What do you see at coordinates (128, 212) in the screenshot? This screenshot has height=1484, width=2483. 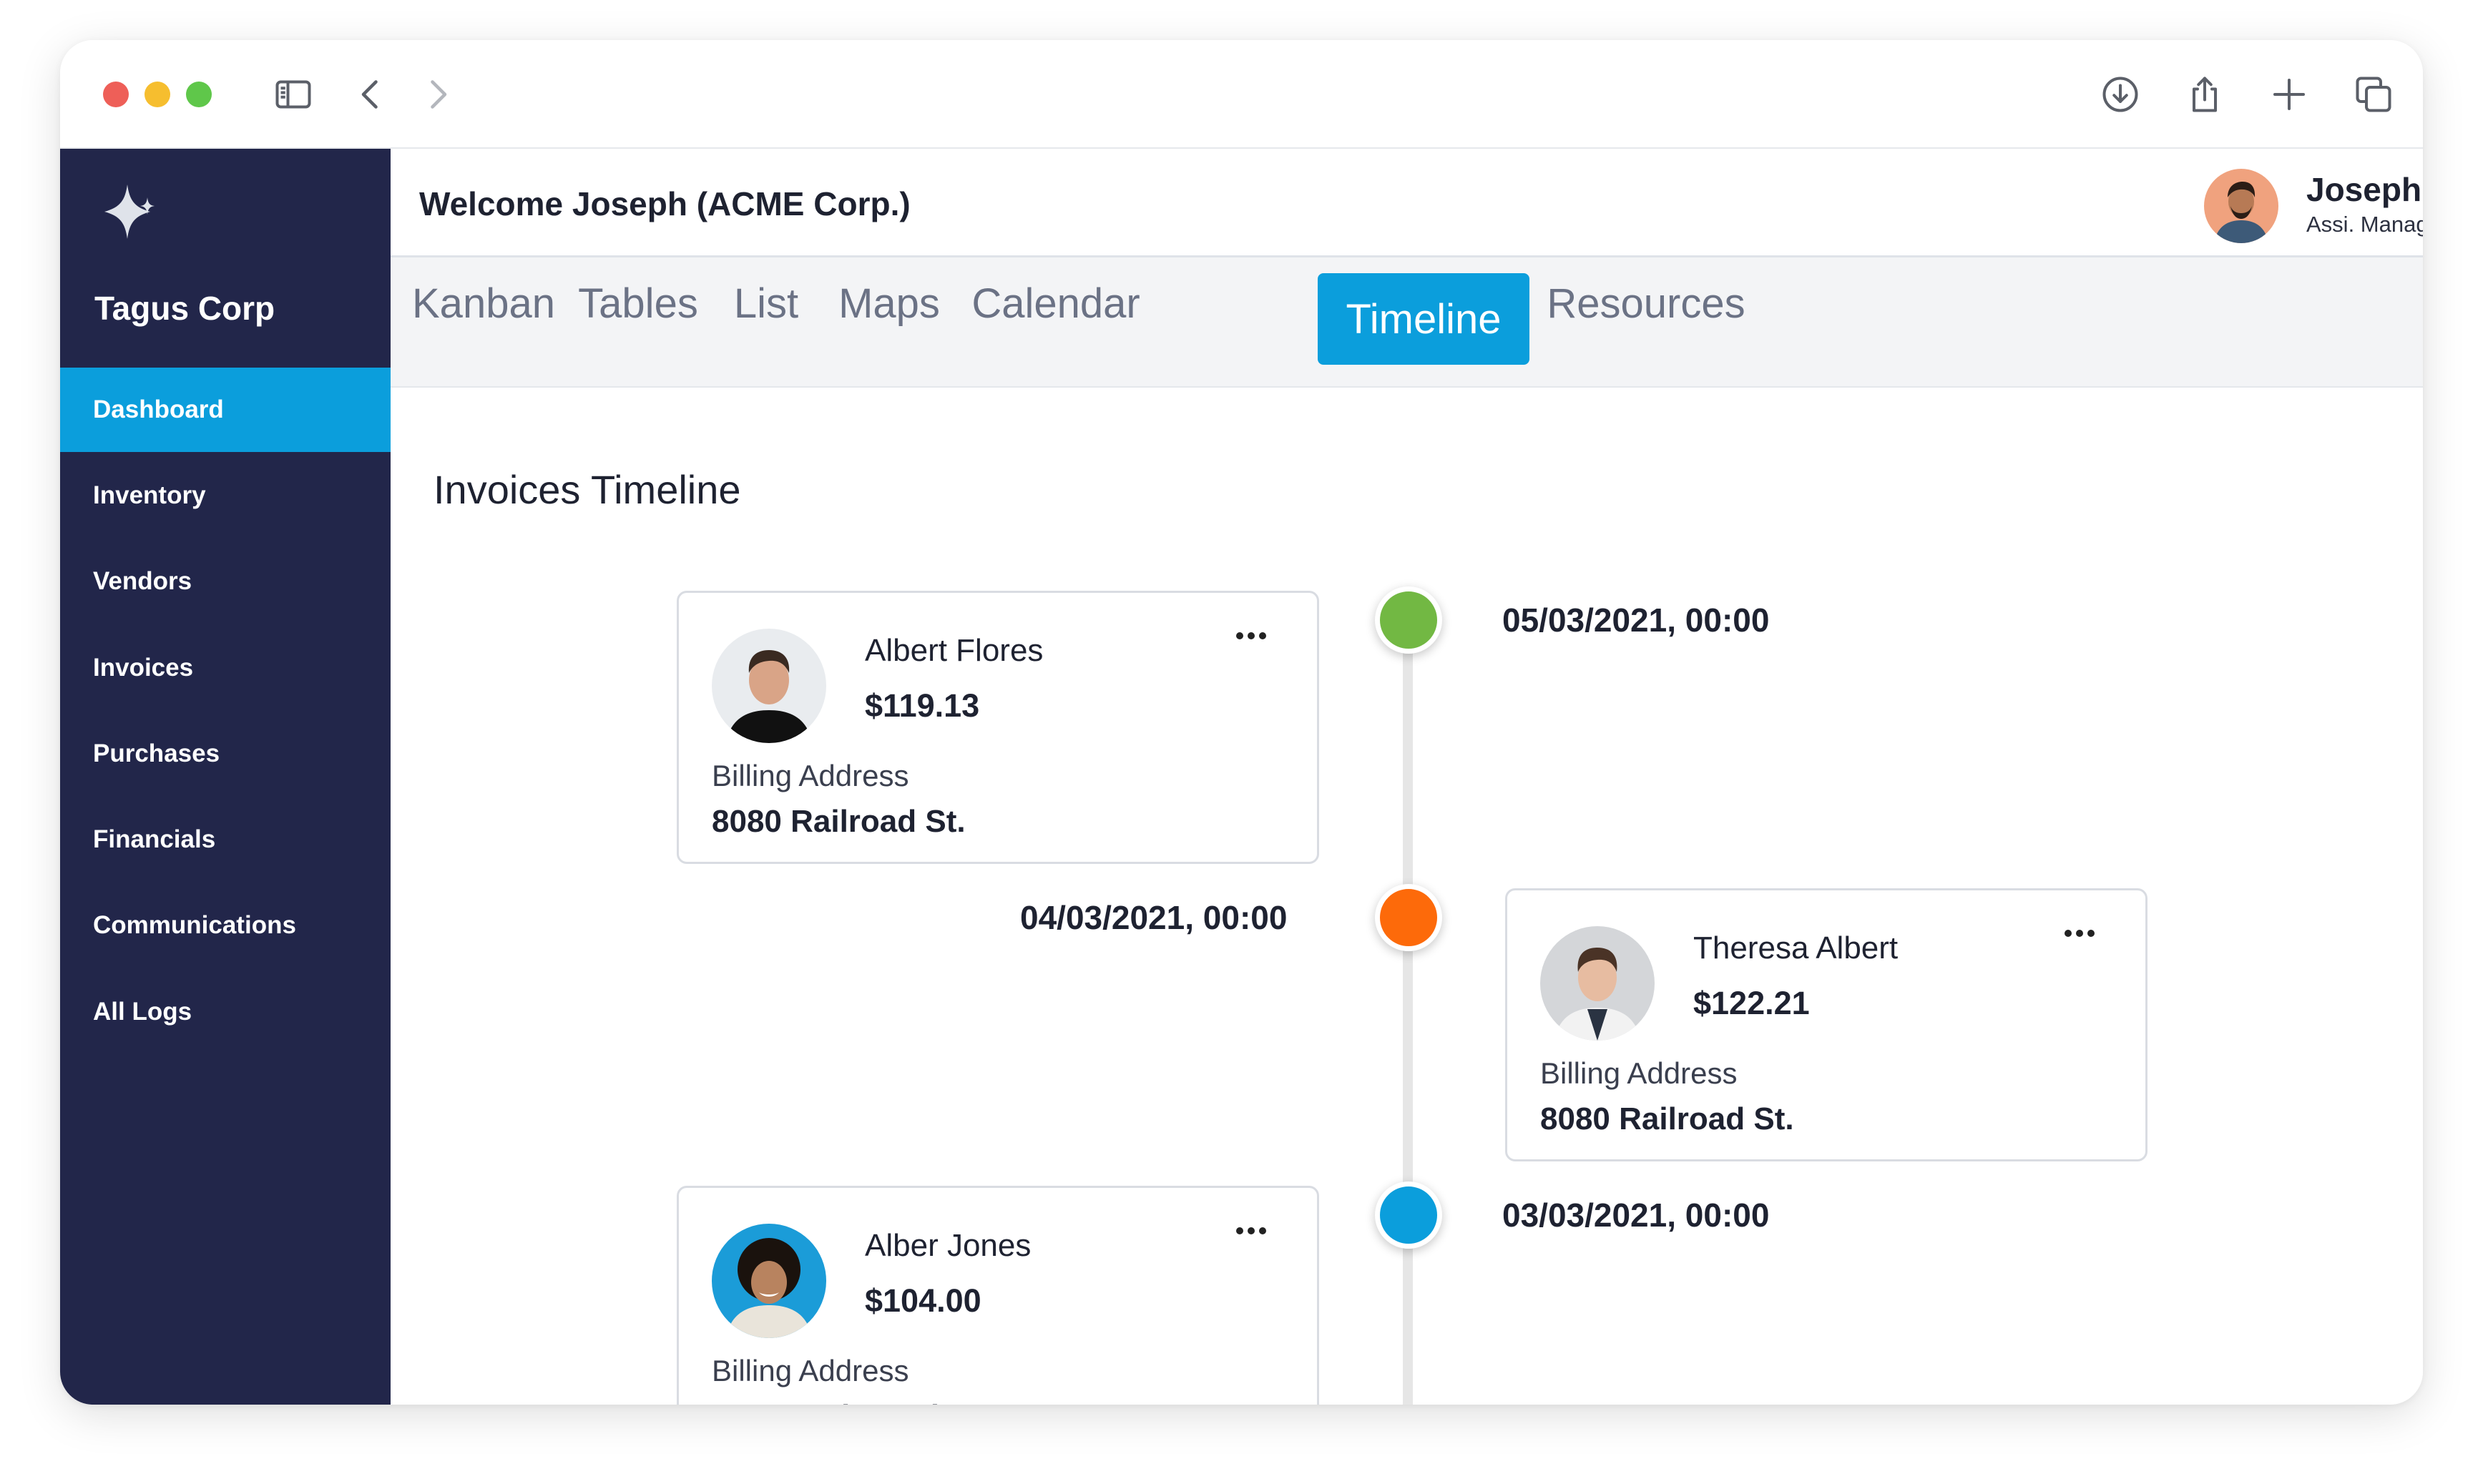 I see `brand-sparkle-icon` at bounding box center [128, 212].